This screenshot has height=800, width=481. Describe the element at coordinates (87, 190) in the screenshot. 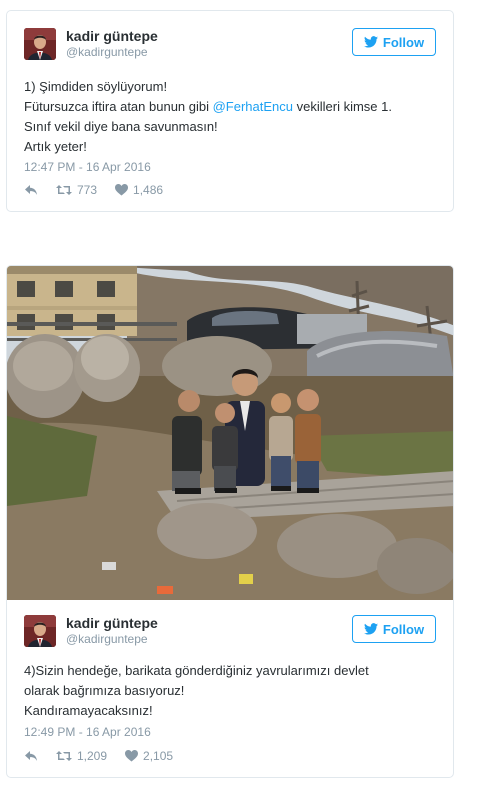

I see `retweet-count: 773` at that location.